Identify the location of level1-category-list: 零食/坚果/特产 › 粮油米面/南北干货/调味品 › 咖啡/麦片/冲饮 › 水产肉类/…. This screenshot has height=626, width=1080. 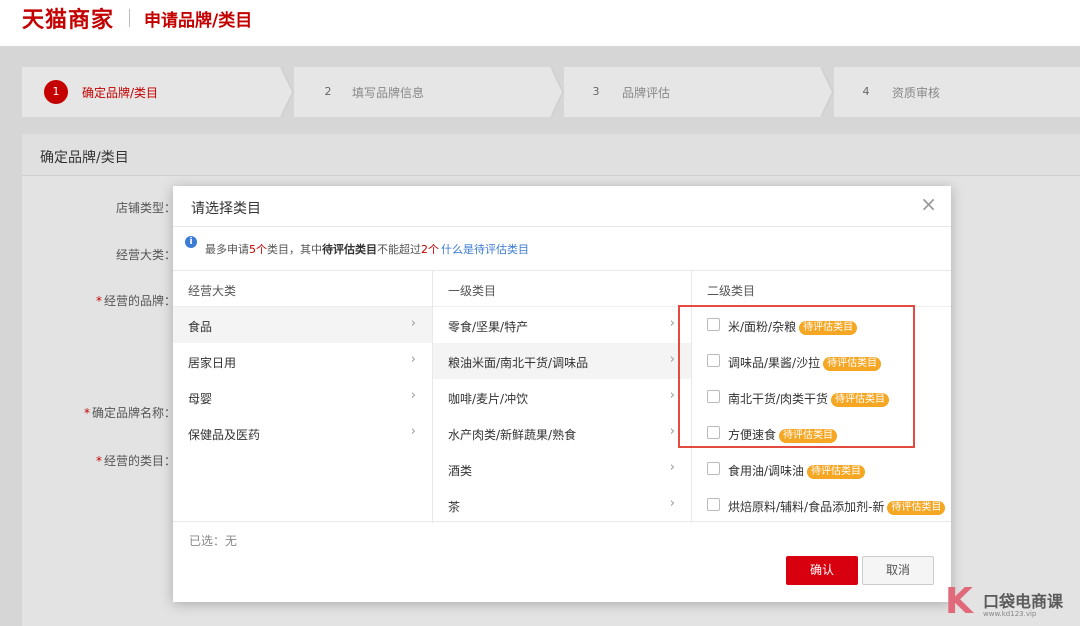
(562, 415).